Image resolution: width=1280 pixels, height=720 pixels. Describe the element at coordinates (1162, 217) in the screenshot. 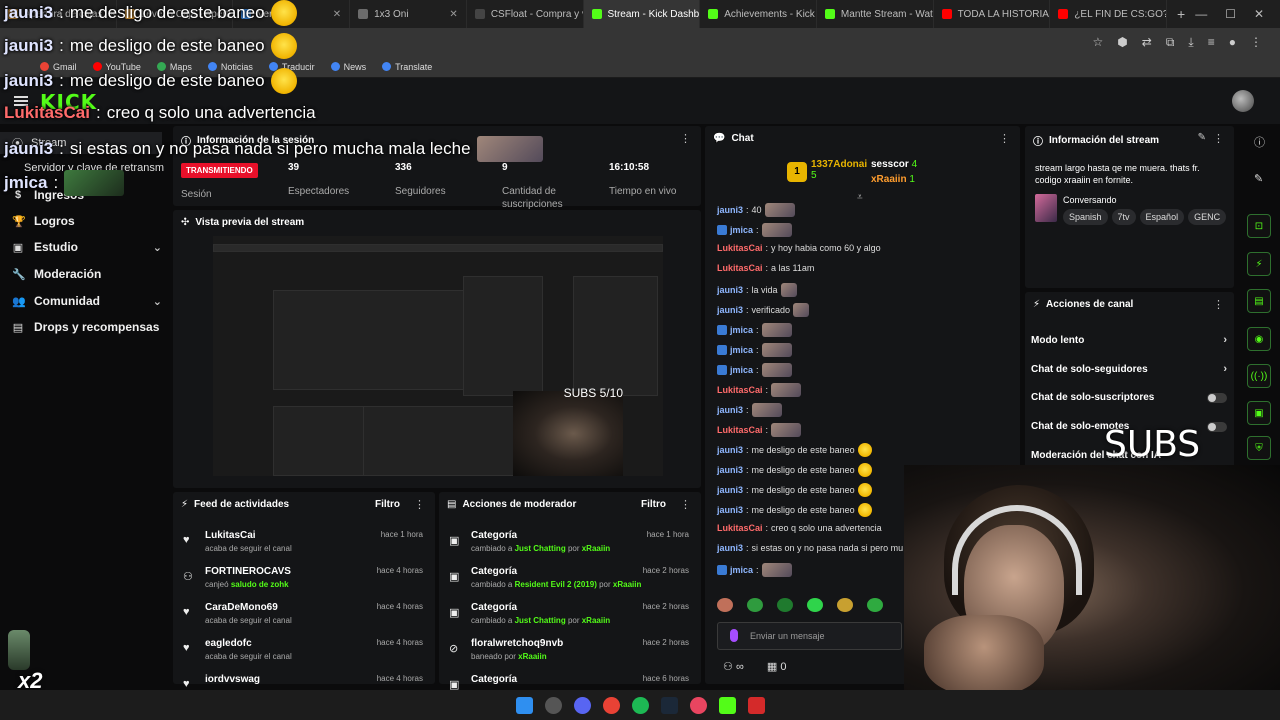

I see `stream-tag: Español` at that location.